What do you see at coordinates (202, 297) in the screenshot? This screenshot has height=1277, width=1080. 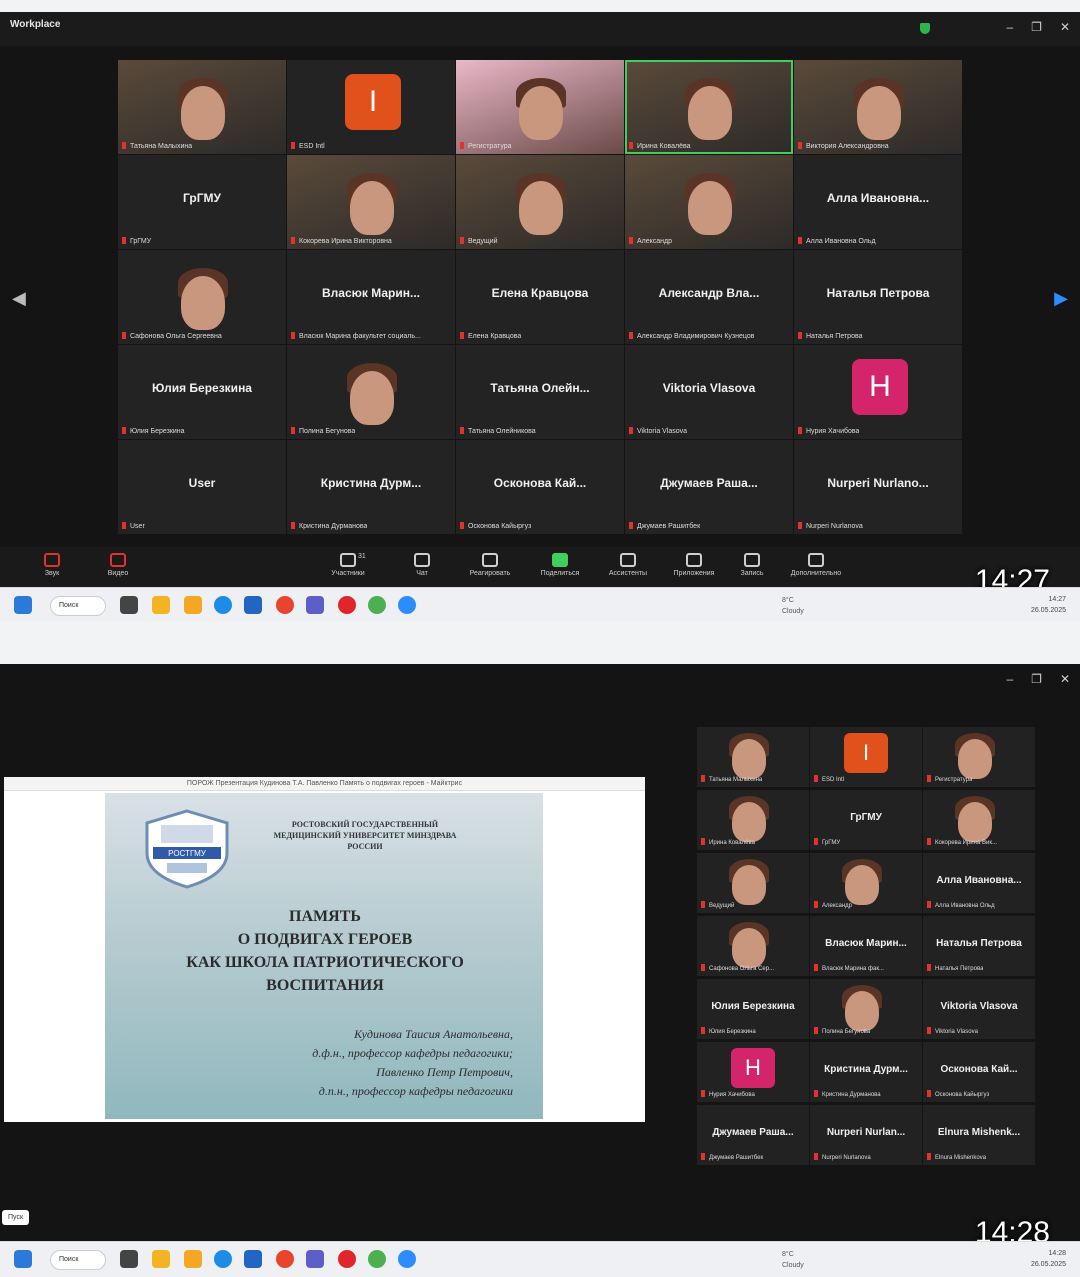 I see `participant-tile: Сафонова Ольга Сергеевна` at bounding box center [202, 297].